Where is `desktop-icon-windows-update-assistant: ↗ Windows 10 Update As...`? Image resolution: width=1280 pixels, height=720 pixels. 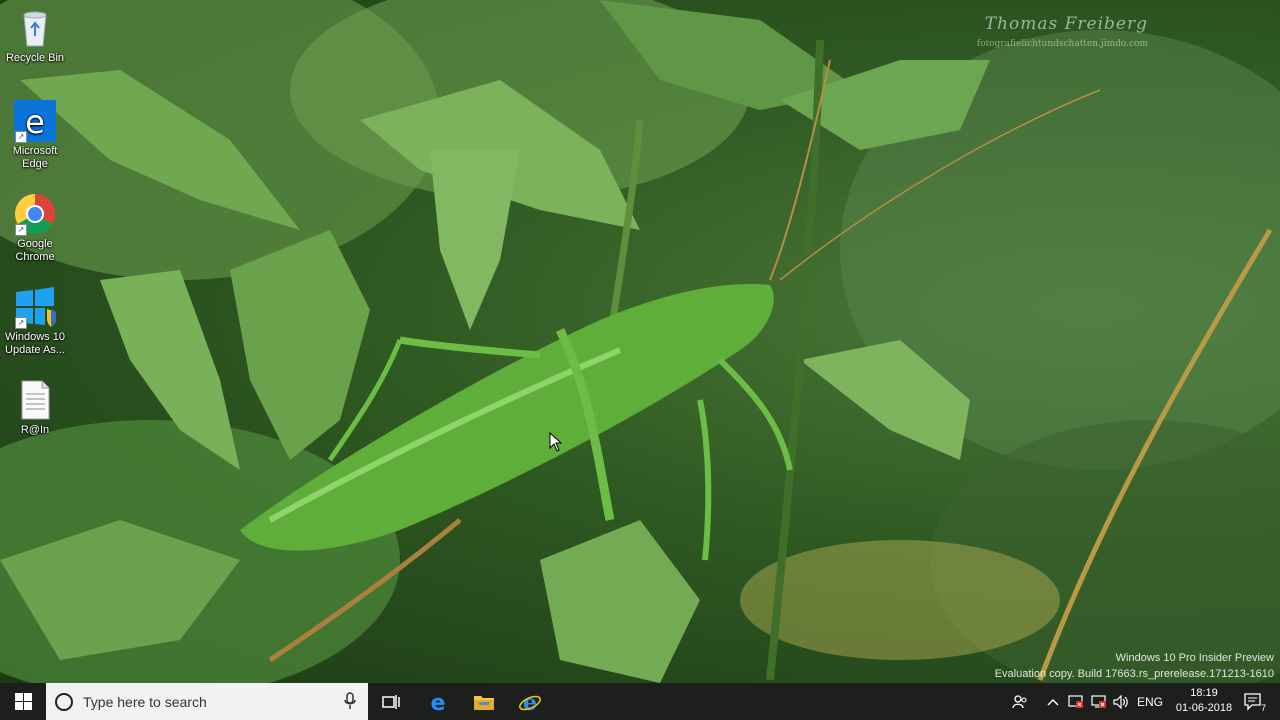
desktop-icon-windows-update-assistant: ↗ Windows 10 Update As... is located at coordinates (35, 321).